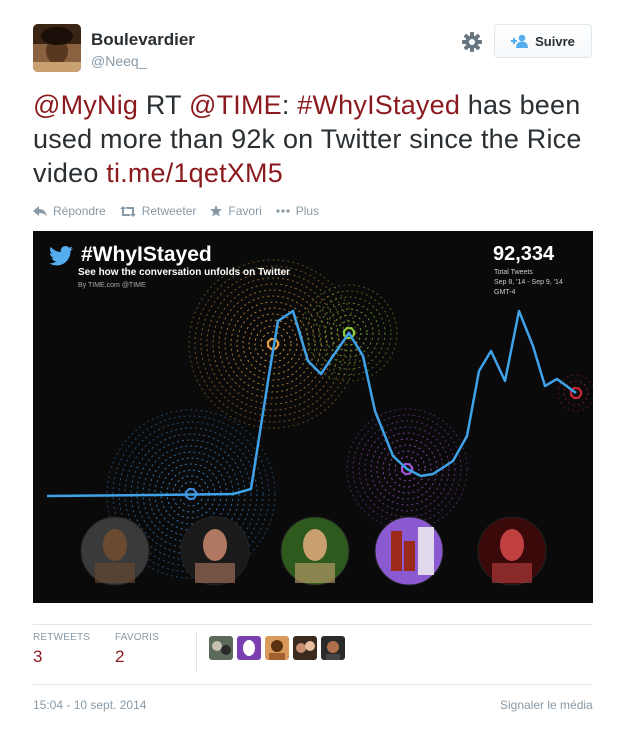 The height and width of the screenshot is (736, 621). What do you see at coordinates (289, 105) in the screenshot?
I see `tweet-text-fragment: :` at bounding box center [289, 105].